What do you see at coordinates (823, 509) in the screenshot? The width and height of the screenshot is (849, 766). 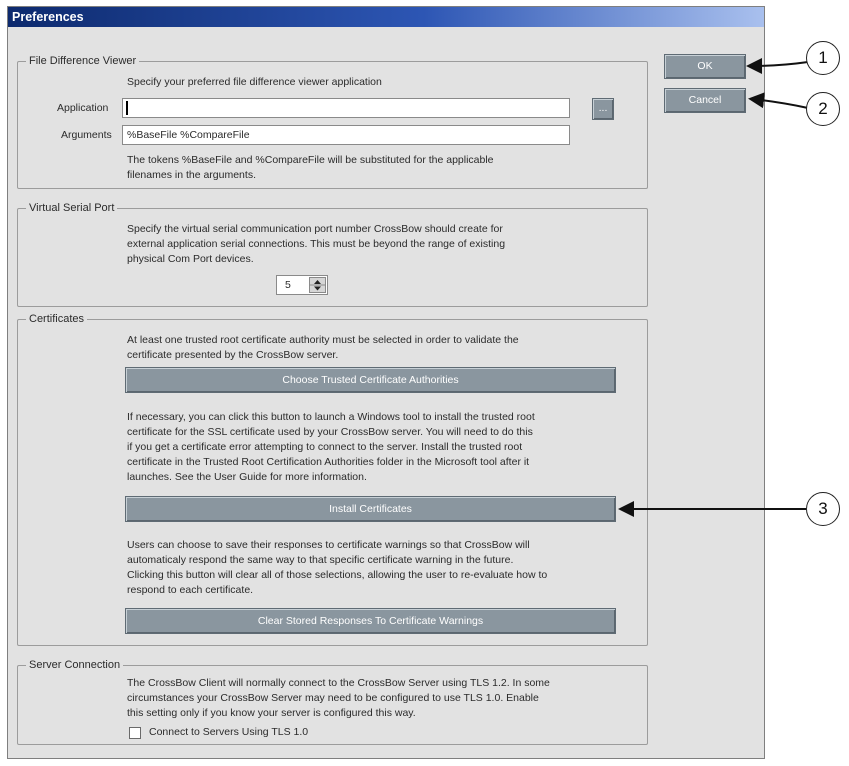 I see `callout-3: 3` at bounding box center [823, 509].